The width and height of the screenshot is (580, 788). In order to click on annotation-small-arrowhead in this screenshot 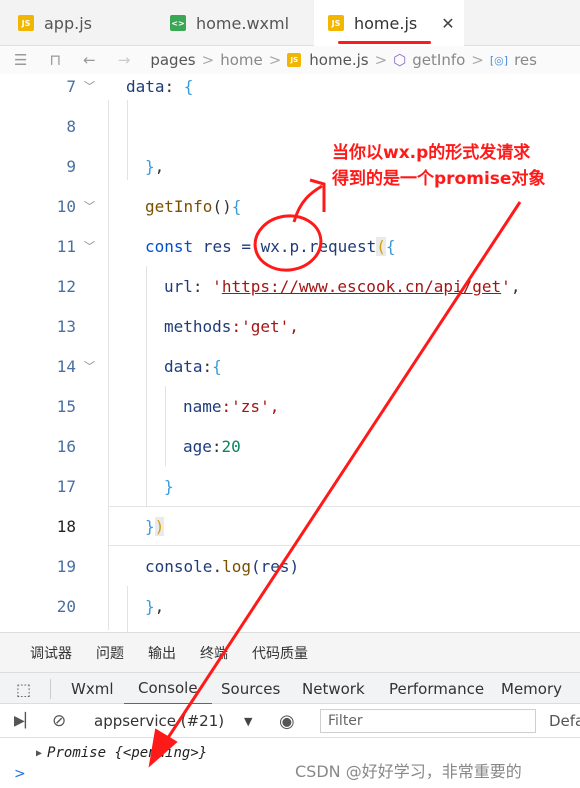, I will do `click(317, 195)`.